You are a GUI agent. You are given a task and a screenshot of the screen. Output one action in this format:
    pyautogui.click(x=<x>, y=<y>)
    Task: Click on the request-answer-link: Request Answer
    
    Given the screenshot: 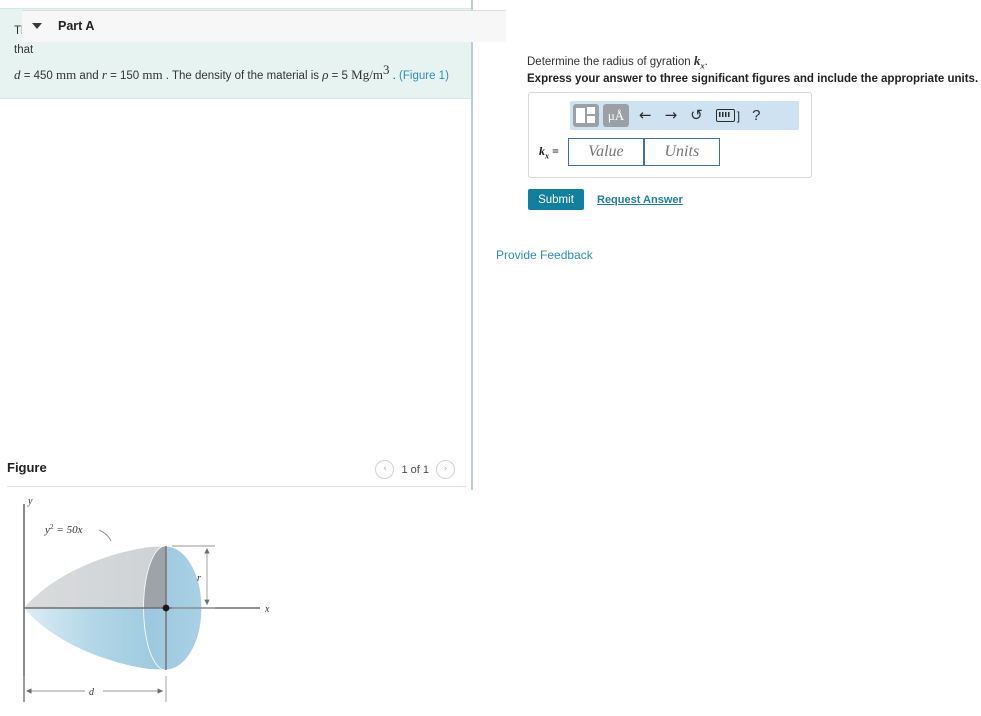 What is the action you would take?
    pyautogui.click(x=640, y=200)
    